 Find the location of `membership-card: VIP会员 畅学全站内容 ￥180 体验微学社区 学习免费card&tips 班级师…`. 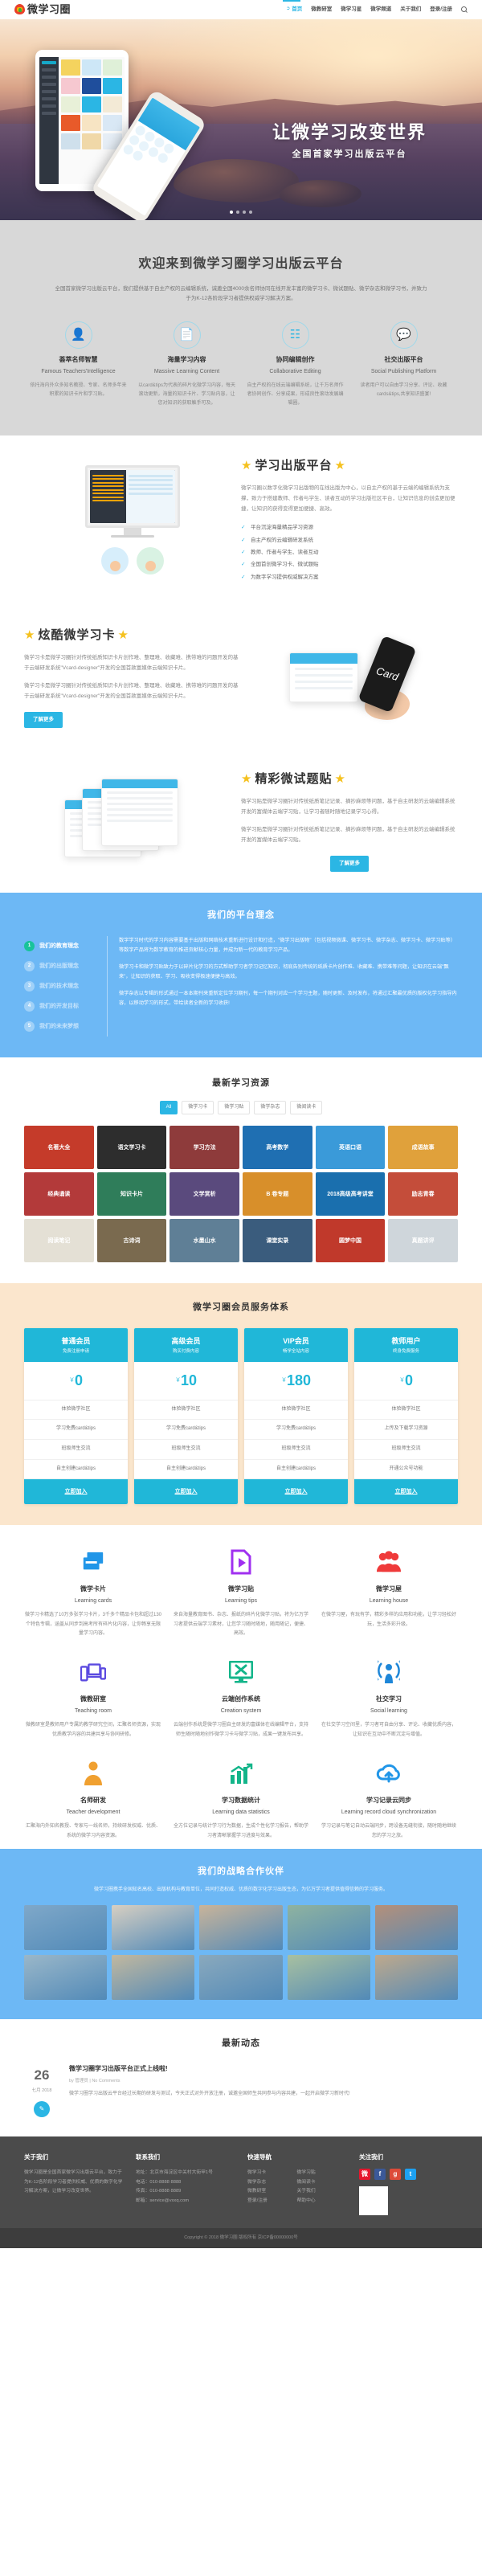

membership-card: VIP会员 畅学全站内容 ￥180 体验微学社区 学习免费card&tips 班级师… is located at coordinates (296, 1416).